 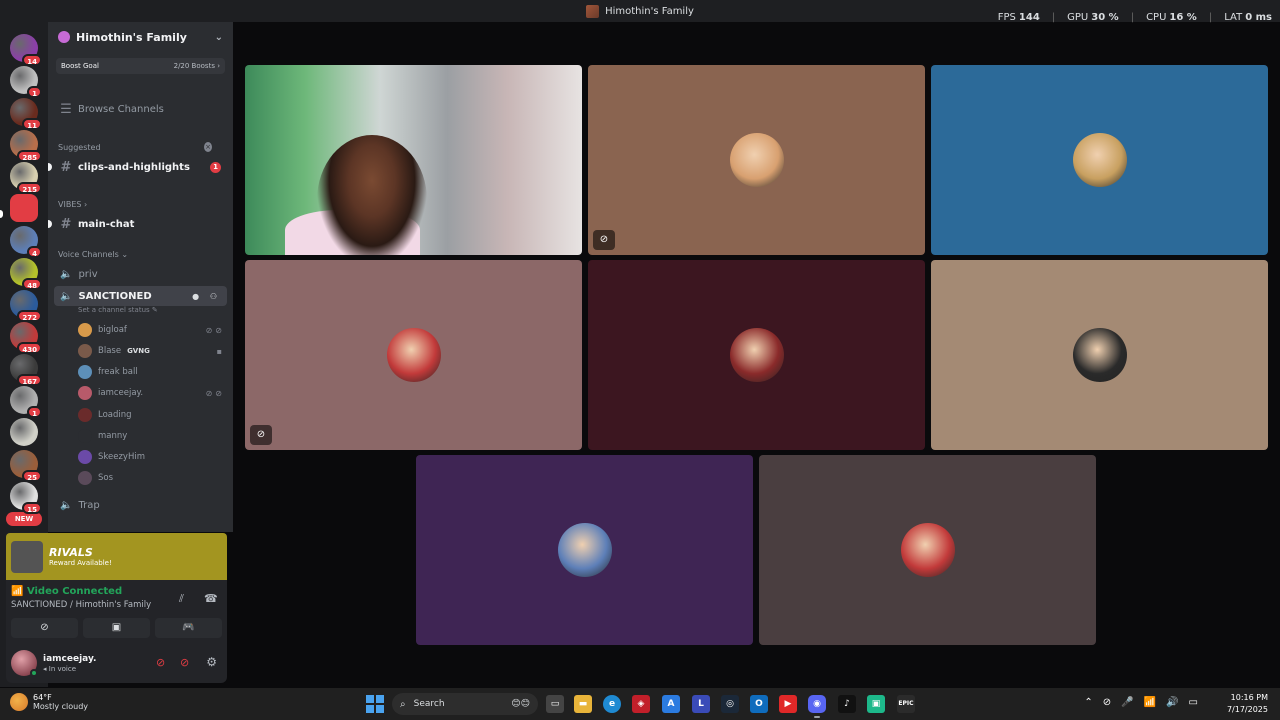 What do you see at coordinates (583, 704) in the screenshot?
I see `file-explorer-icon: ▬` at bounding box center [583, 704].